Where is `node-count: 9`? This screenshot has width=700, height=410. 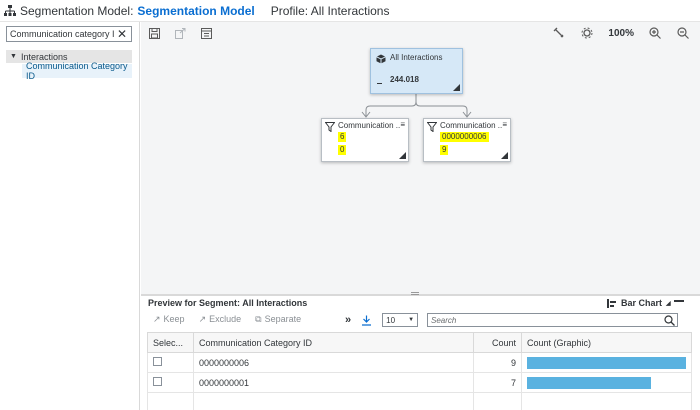 node-count: 9 is located at coordinates (444, 150).